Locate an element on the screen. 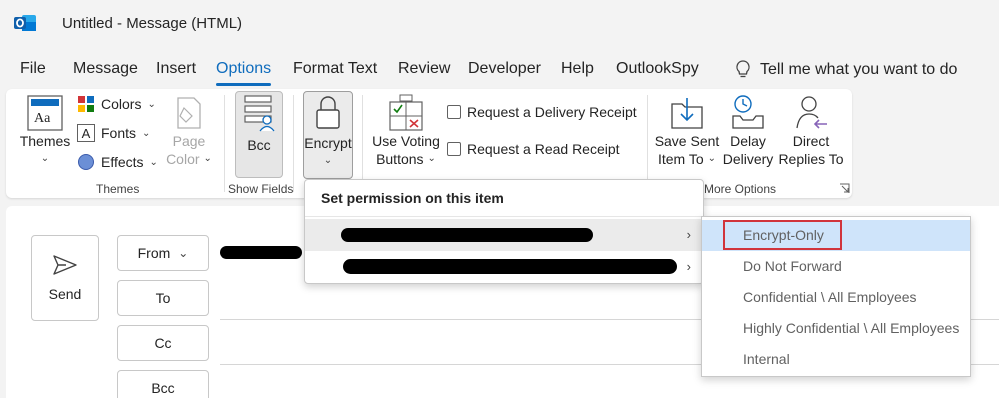  group-label-show-fields: Show Fields is located at coordinates (261, 189).